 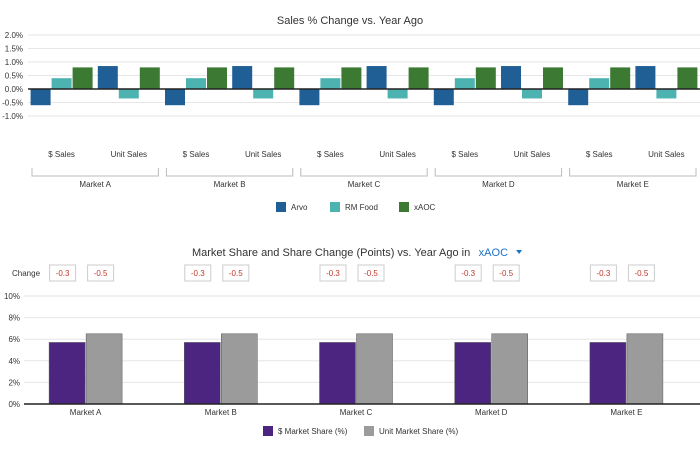 What do you see at coordinates (519, 252) in the screenshot?
I see `chevron-down-icon` at bounding box center [519, 252].